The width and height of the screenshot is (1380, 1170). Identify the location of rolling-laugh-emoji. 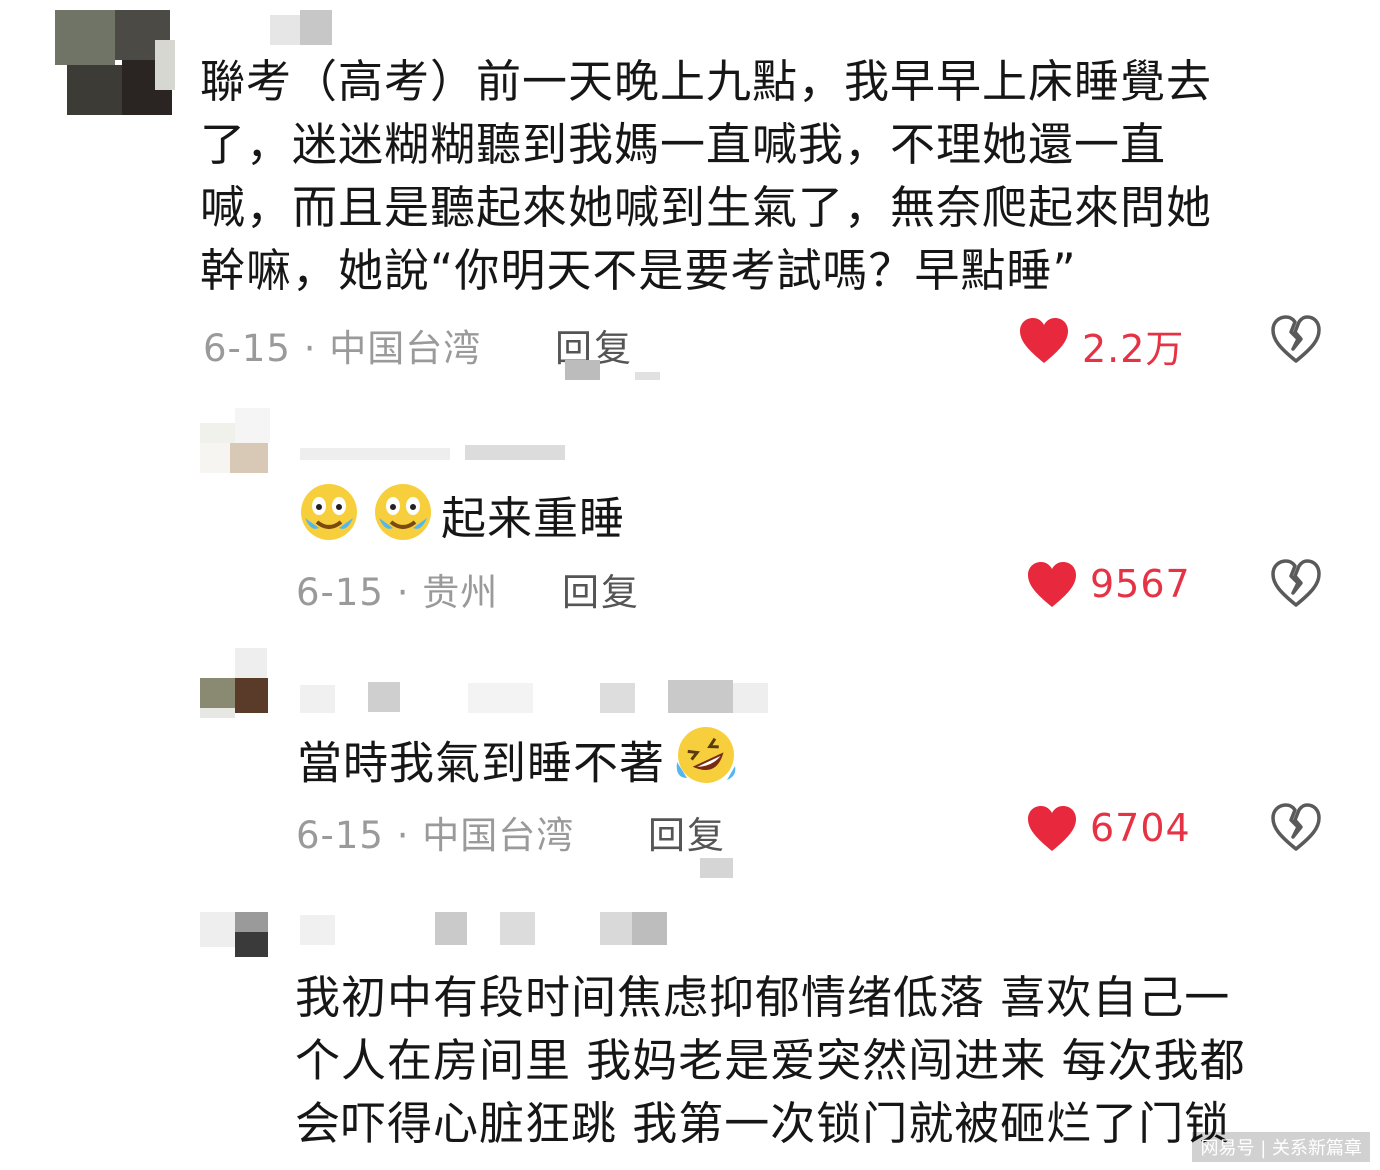
(706, 763).